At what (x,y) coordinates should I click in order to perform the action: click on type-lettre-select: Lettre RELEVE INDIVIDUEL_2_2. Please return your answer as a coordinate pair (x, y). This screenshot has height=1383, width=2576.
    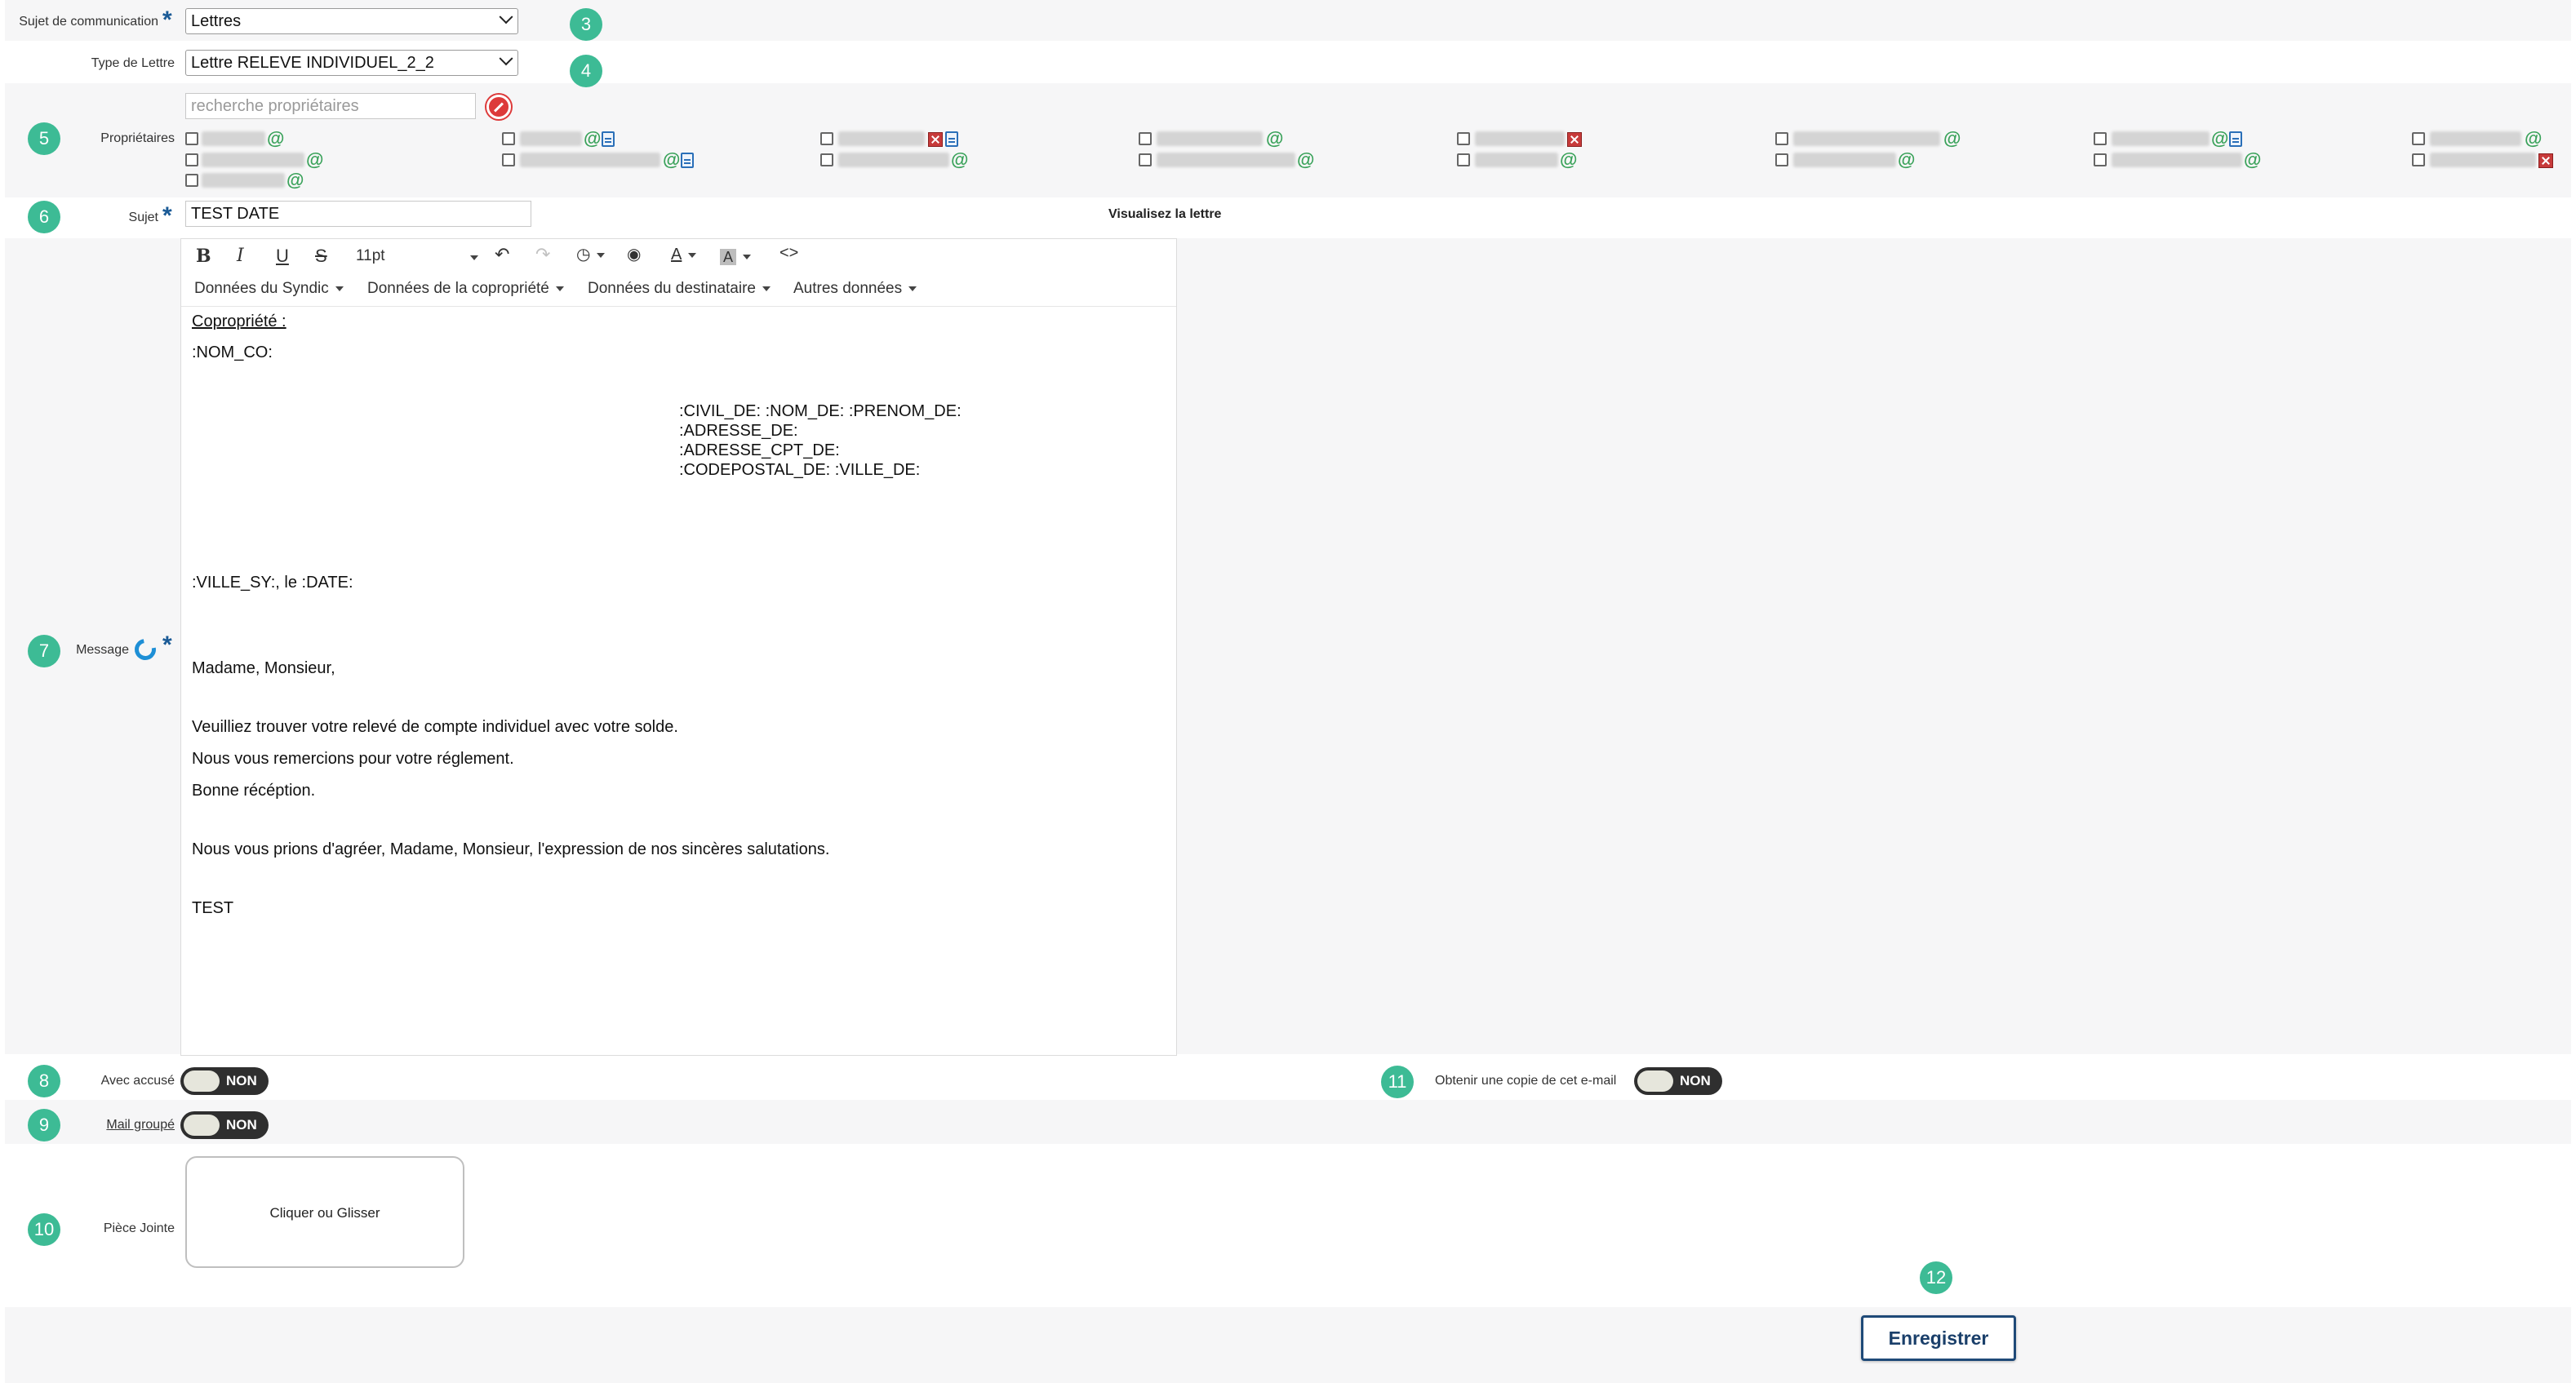
    Looking at the image, I should click on (351, 63).